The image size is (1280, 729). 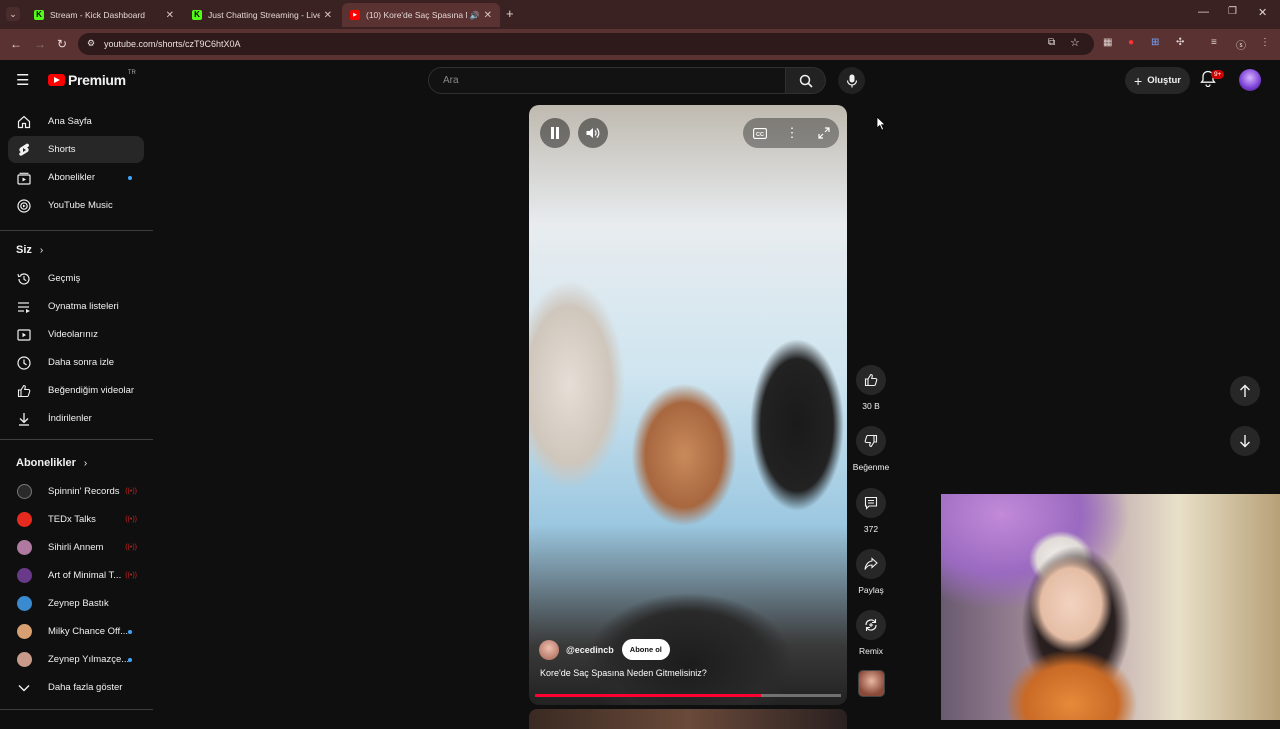 I want to click on sidebar-item-your-videos: Videolarınız, so click(x=76, y=334).